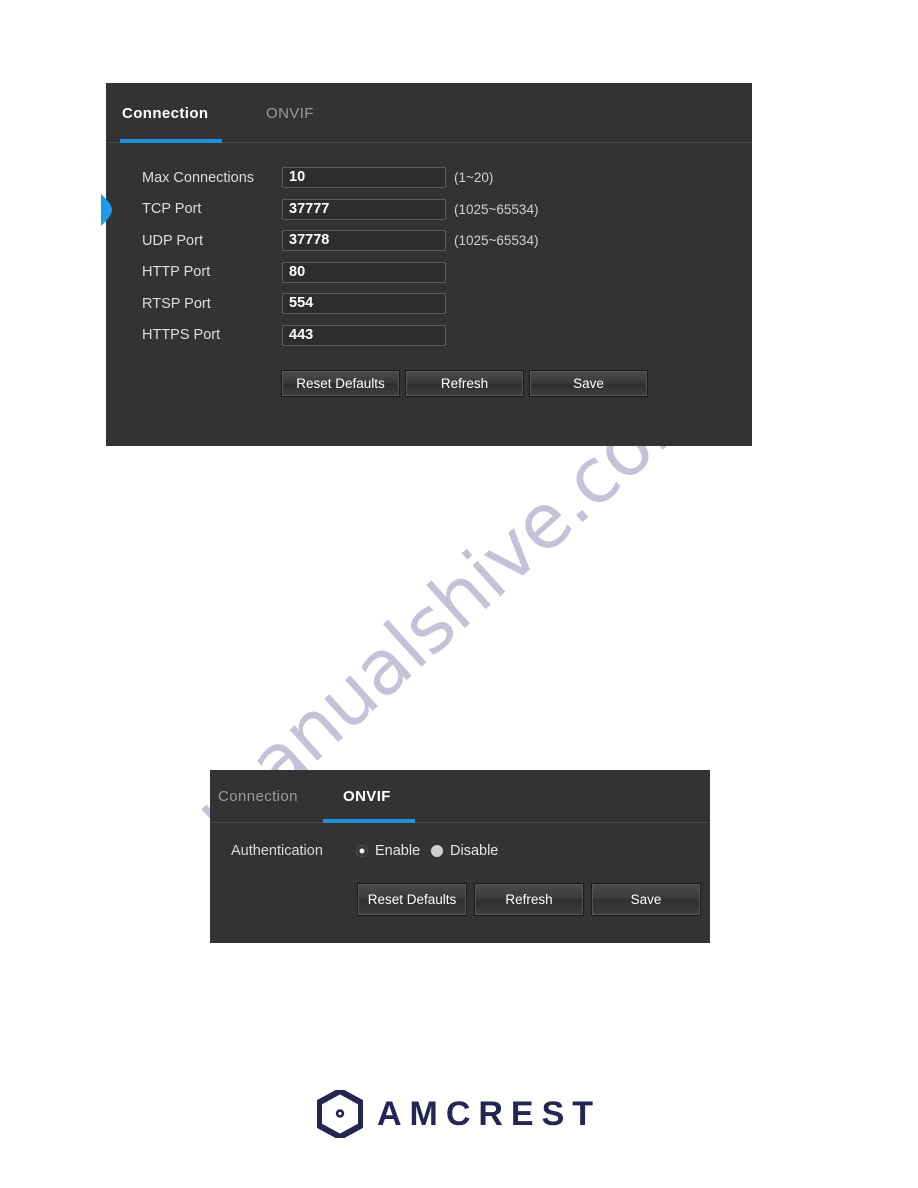  What do you see at coordinates (364, 304) in the screenshot?
I see `input-rtsp-port` at bounding box center [364, 304].